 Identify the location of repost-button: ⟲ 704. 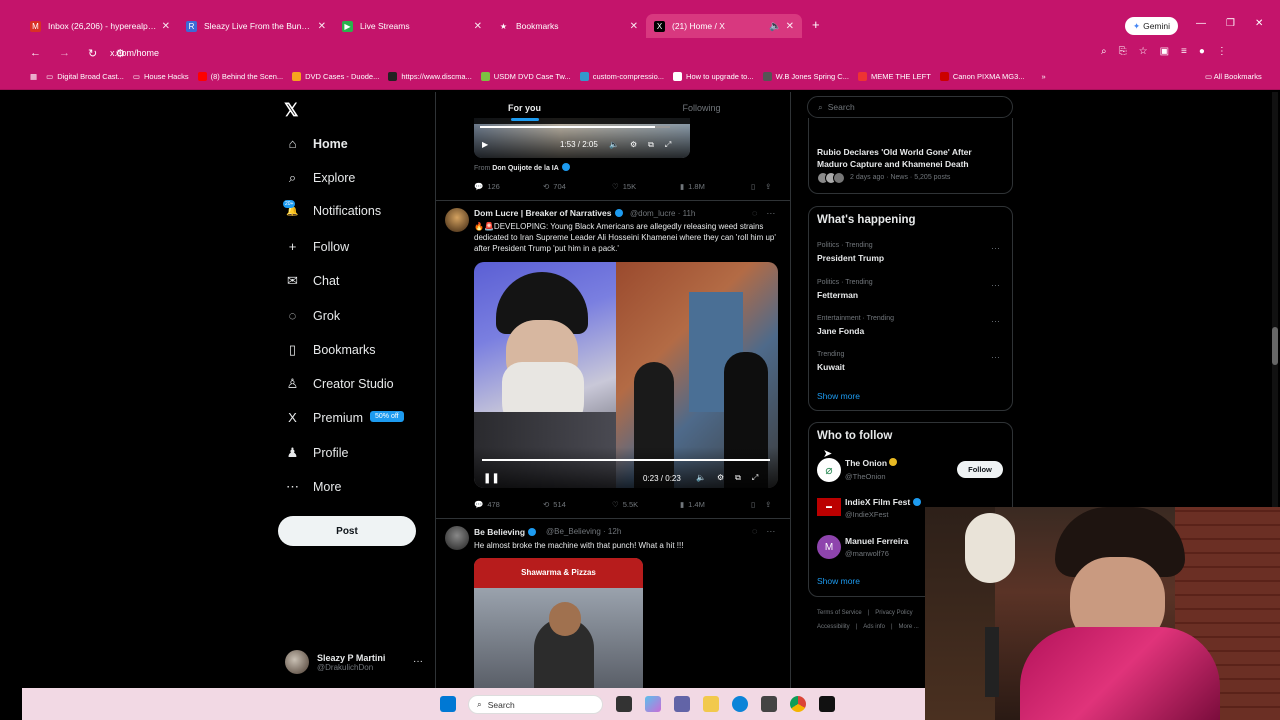
(554, 186).